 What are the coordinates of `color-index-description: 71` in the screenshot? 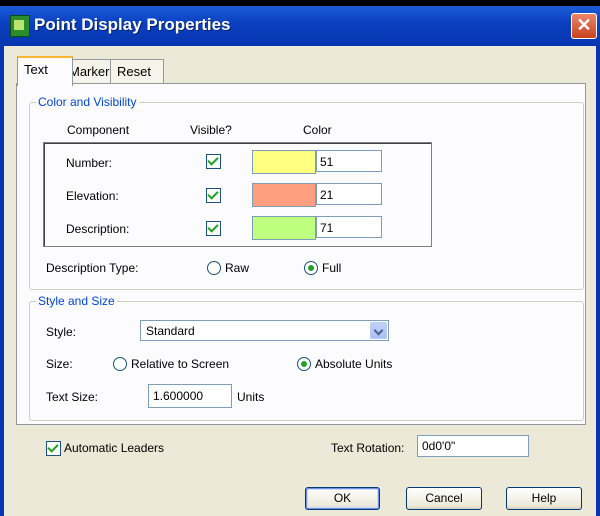 It's located at (349, 227).